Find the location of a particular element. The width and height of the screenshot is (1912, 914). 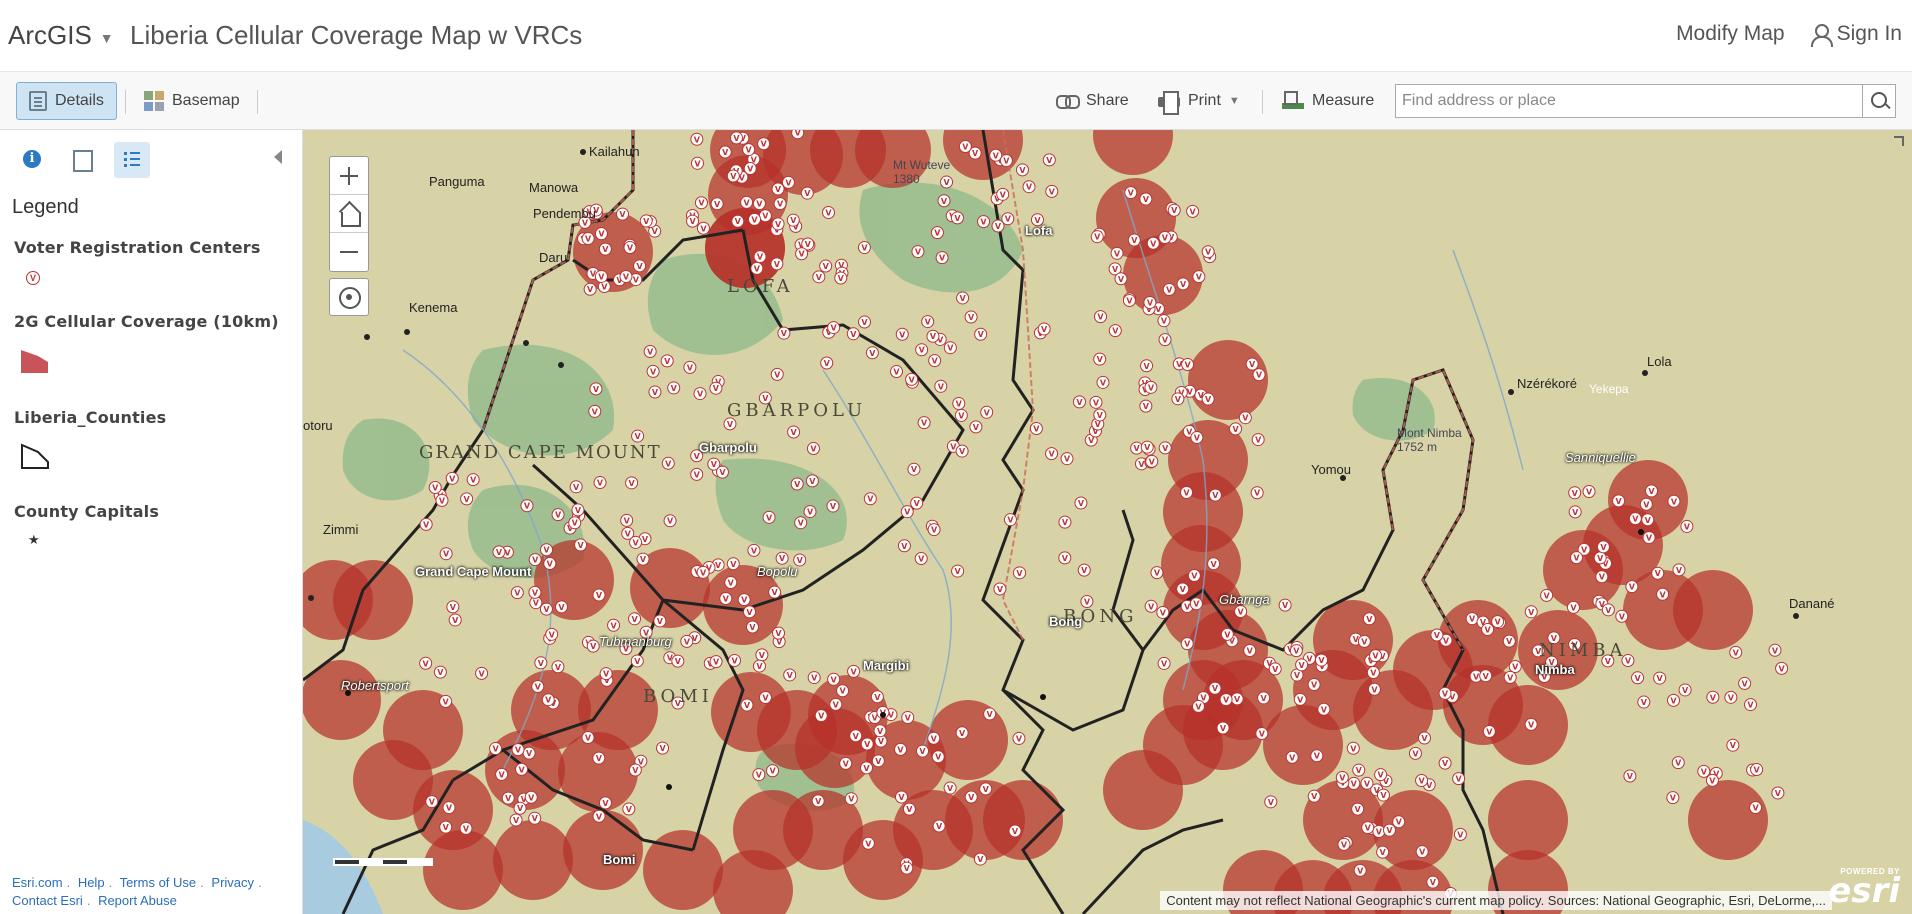

search-icon is located at coordinates (1879, 101).